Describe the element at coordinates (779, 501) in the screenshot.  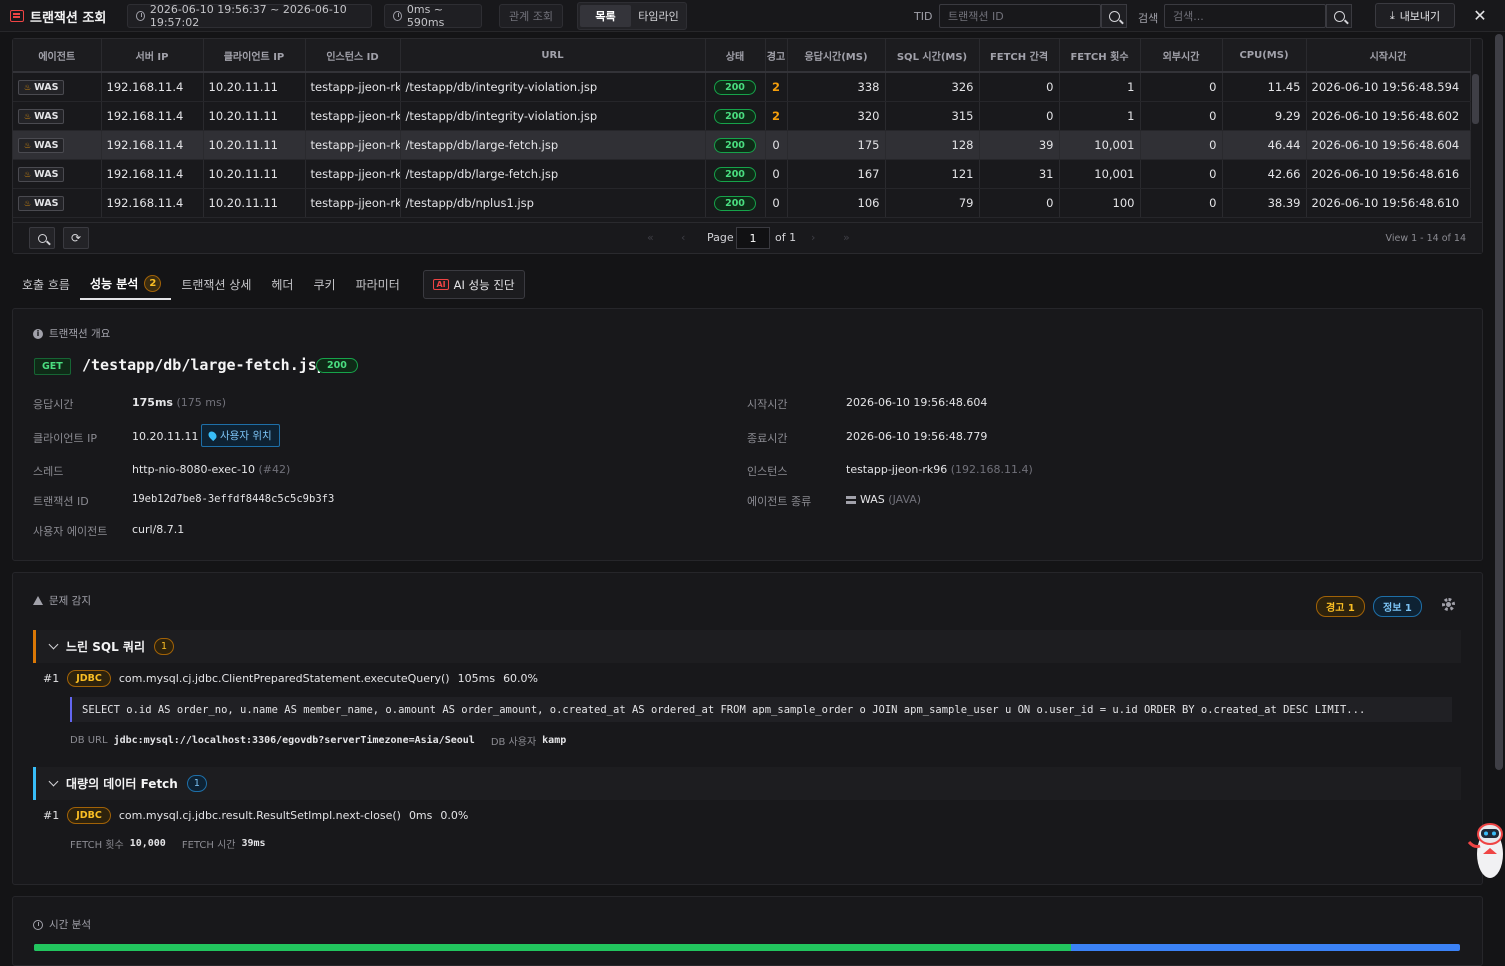
I see `agent-type-label: 에이전트 종류` at that location.